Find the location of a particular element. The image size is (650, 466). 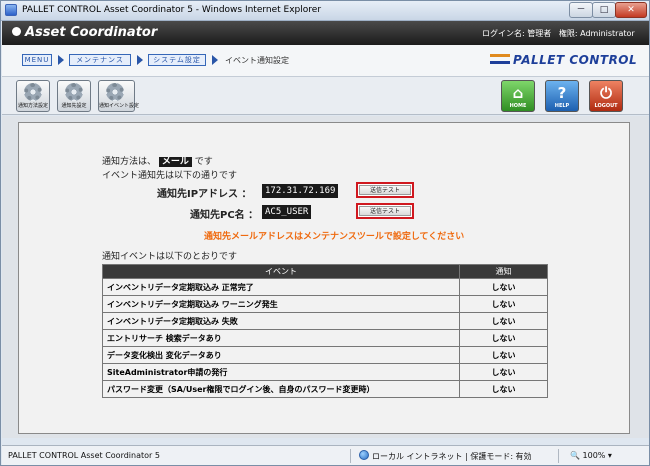

events-intro: 通知イベントは以下のとおりです is located at coordinates (170, 257).